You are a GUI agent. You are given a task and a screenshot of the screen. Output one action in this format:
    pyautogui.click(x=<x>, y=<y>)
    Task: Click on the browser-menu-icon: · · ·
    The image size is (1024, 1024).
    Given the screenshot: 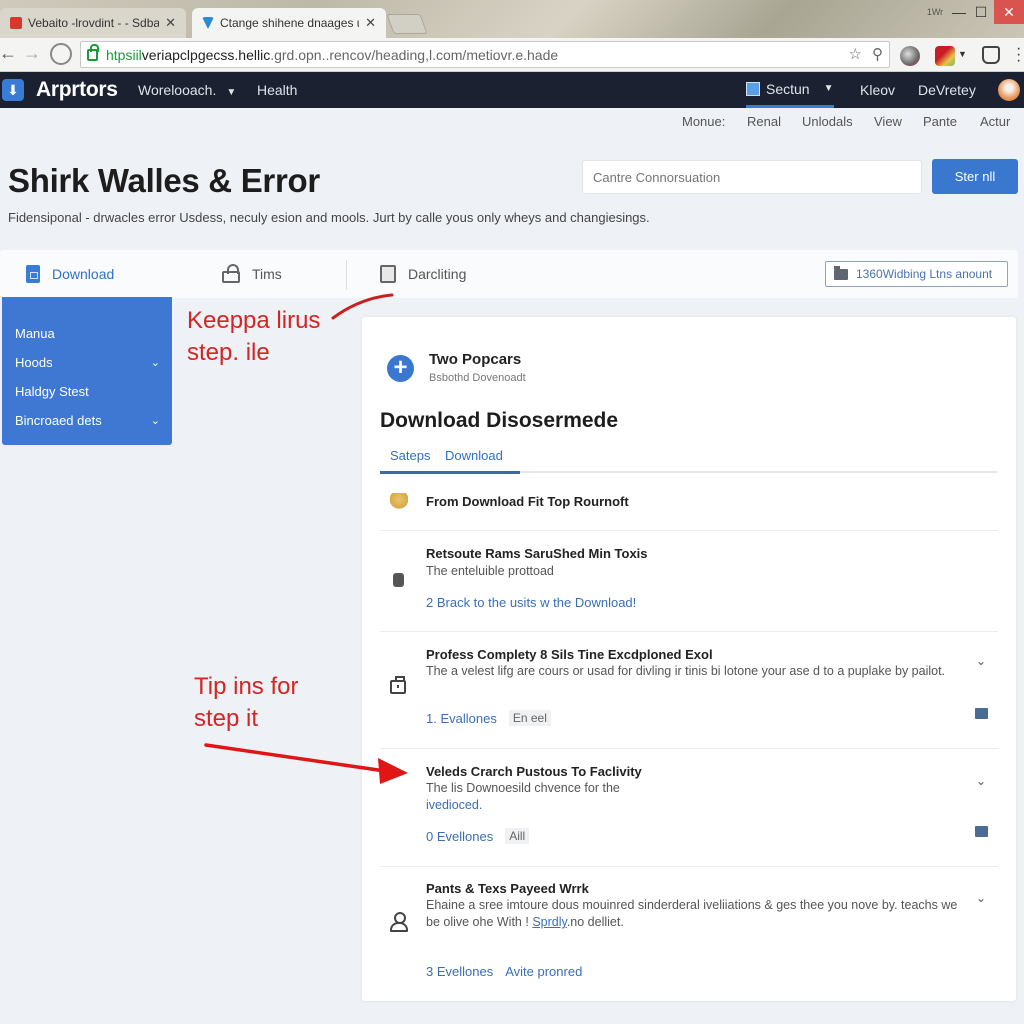 What is the action you would take?
    pyautogui.click(x=1018, y=55)
    